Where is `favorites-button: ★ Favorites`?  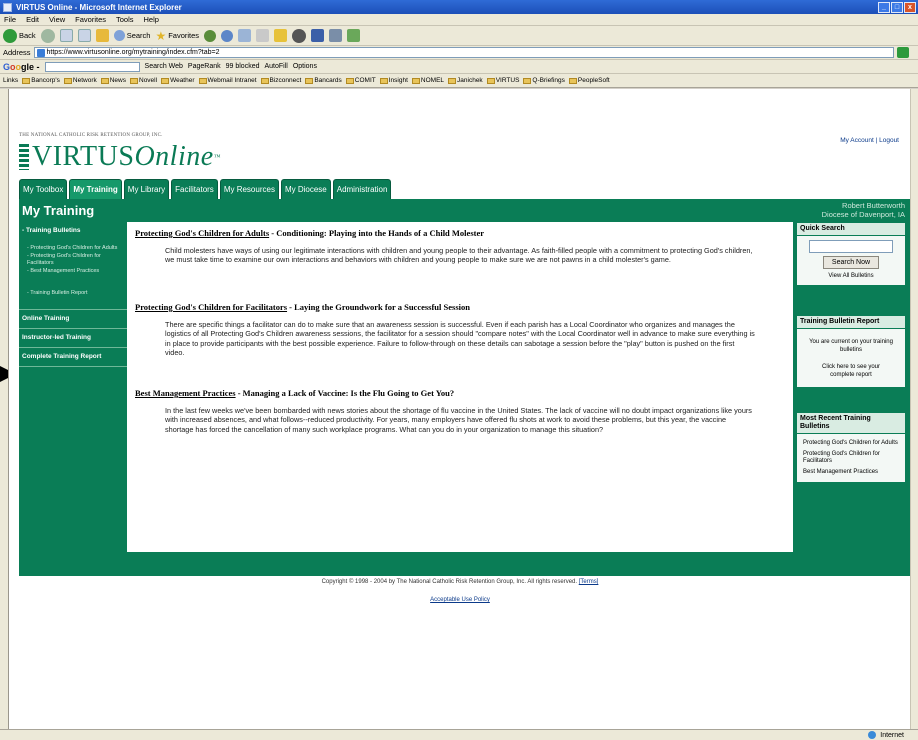 favorites-button: ★ Favorites is located at coordinates (177, 36).